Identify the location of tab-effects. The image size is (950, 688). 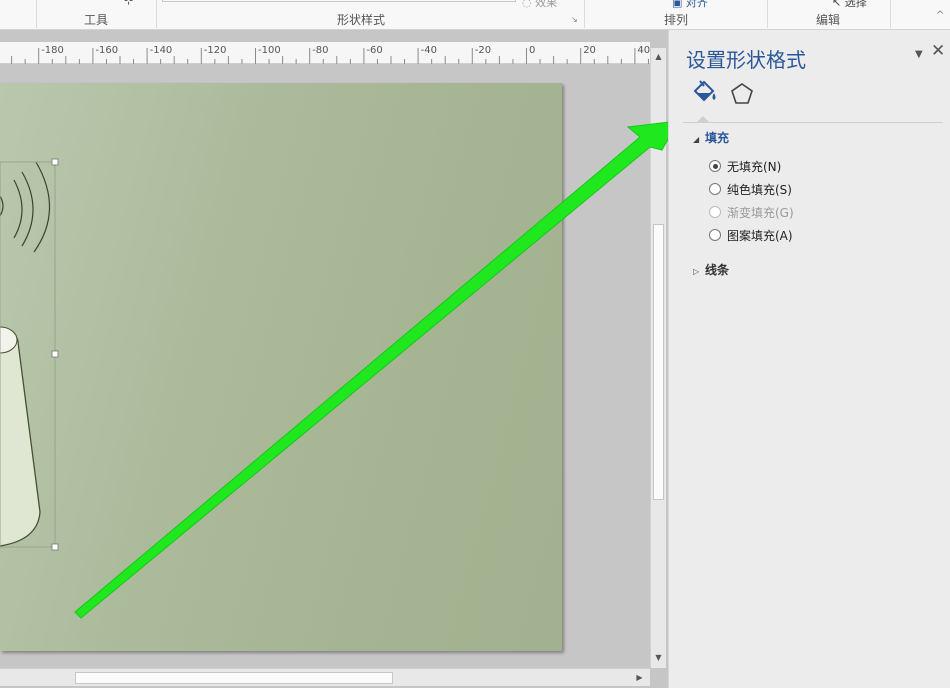
(742, 94).